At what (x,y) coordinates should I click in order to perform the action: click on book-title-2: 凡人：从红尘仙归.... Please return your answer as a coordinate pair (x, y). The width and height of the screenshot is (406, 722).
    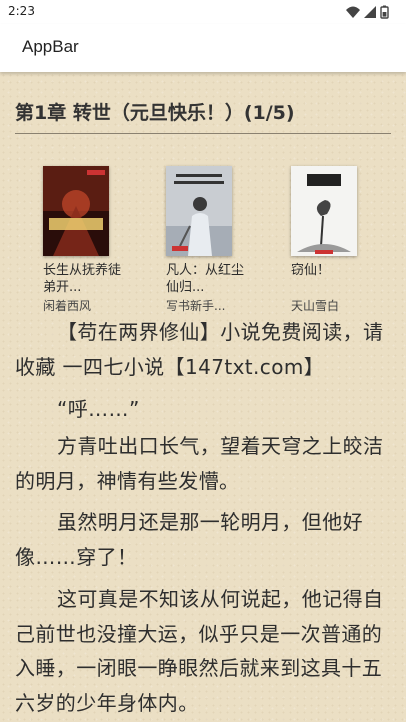
    Looking at the image, I should click on (211, 279).